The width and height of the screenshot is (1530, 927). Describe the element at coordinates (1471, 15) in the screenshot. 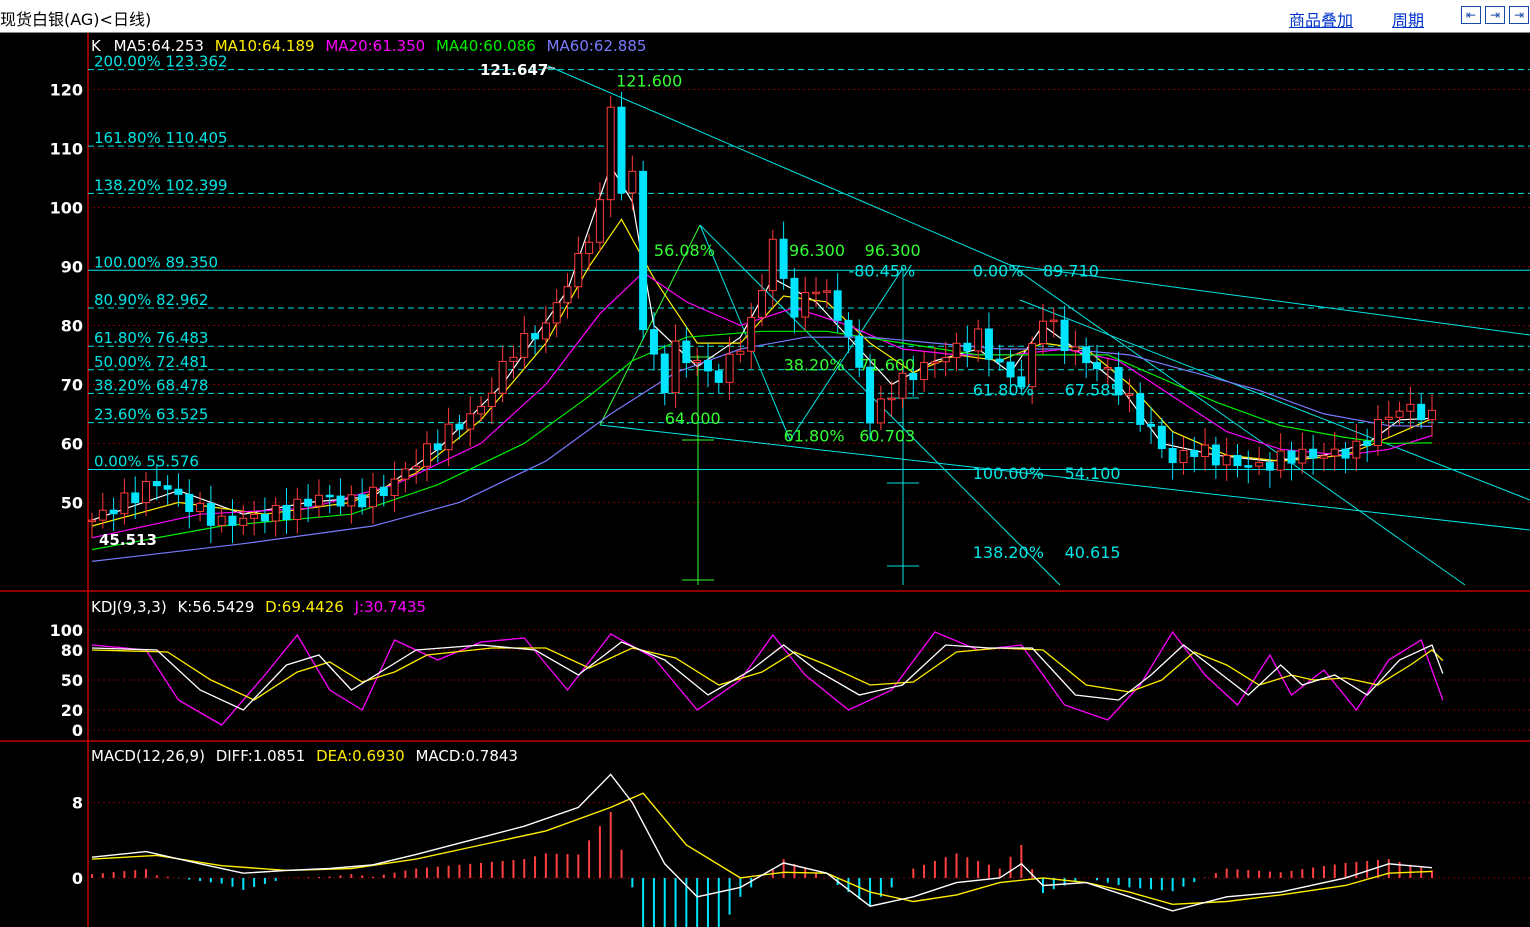

I see `arrow-left-icon: ⇤` at that location.